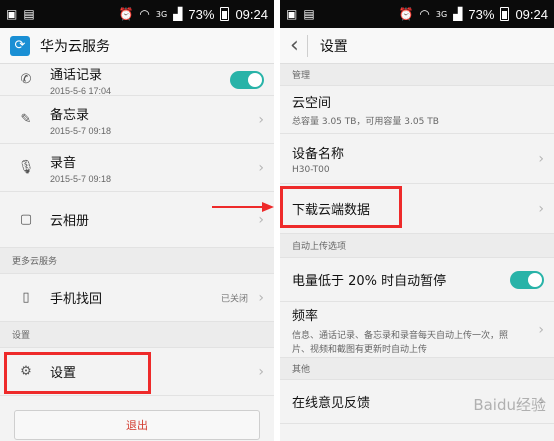 This screenshot has width=554, height=441. I want to click on section-header-more: 更多云服务, so click(137, 261).